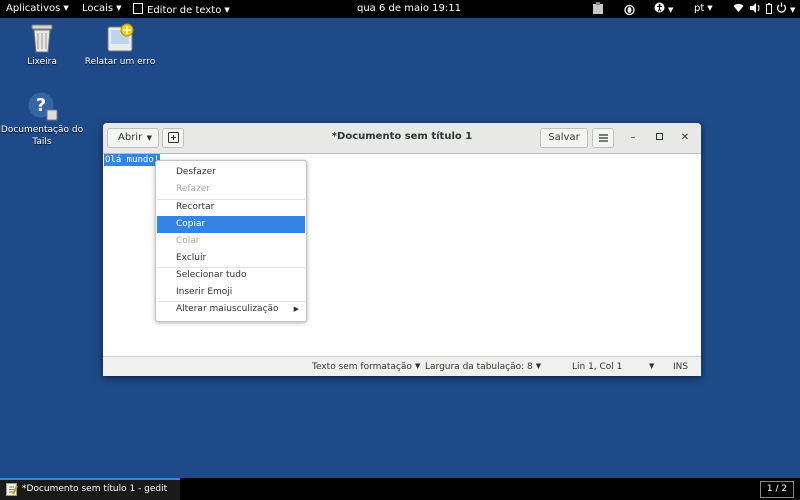 This screenshot has height=500, width=800. What do you see at coordinates (120, 62) in the screenshot?
I see `desktop-icon-label: Relatar um erro` at bounding box center [120, 62].